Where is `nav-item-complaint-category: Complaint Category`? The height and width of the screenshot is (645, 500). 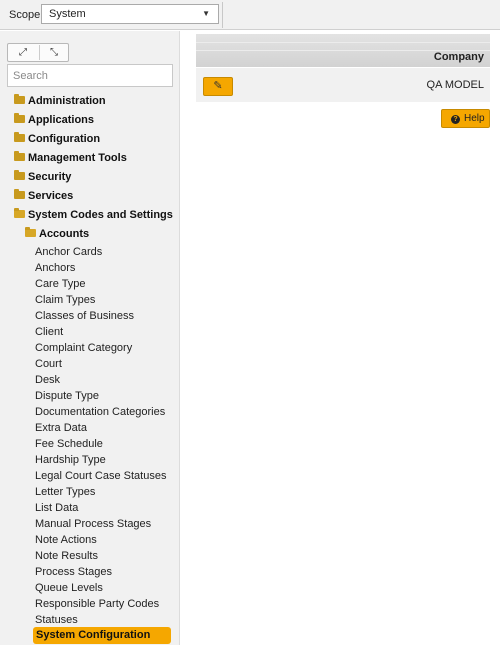 nav-item-complaint-category: Complaint Category is located at coordinates (83, 348).